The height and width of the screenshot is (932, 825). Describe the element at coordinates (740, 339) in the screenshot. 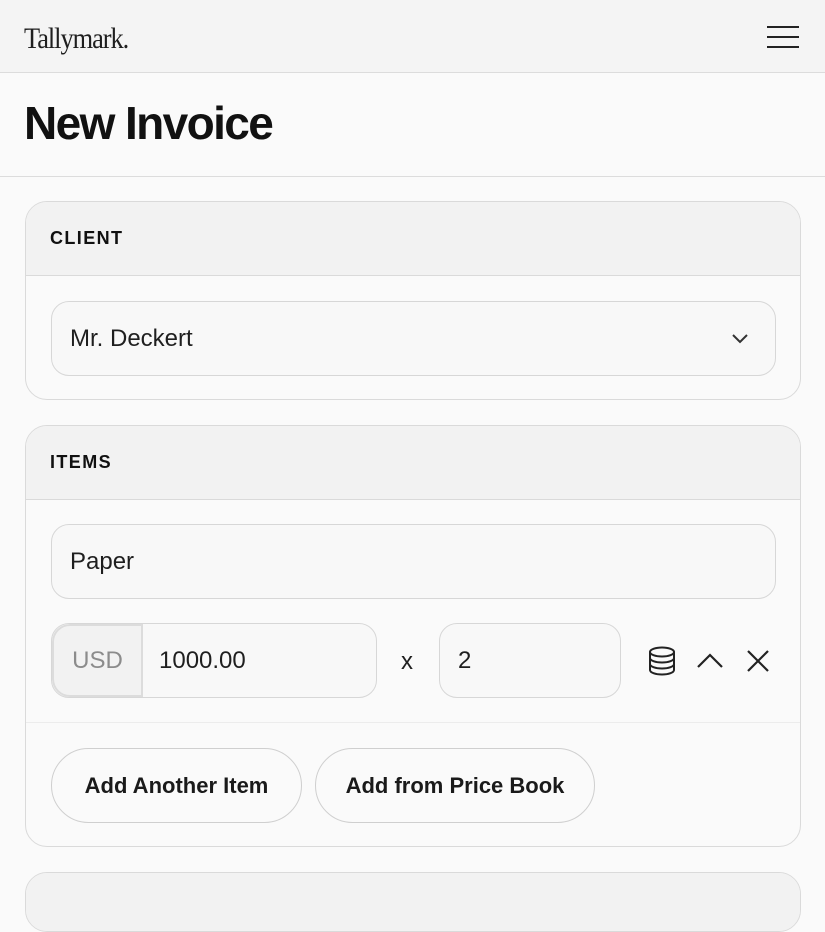

I see `chevron-down-icon` at that location.